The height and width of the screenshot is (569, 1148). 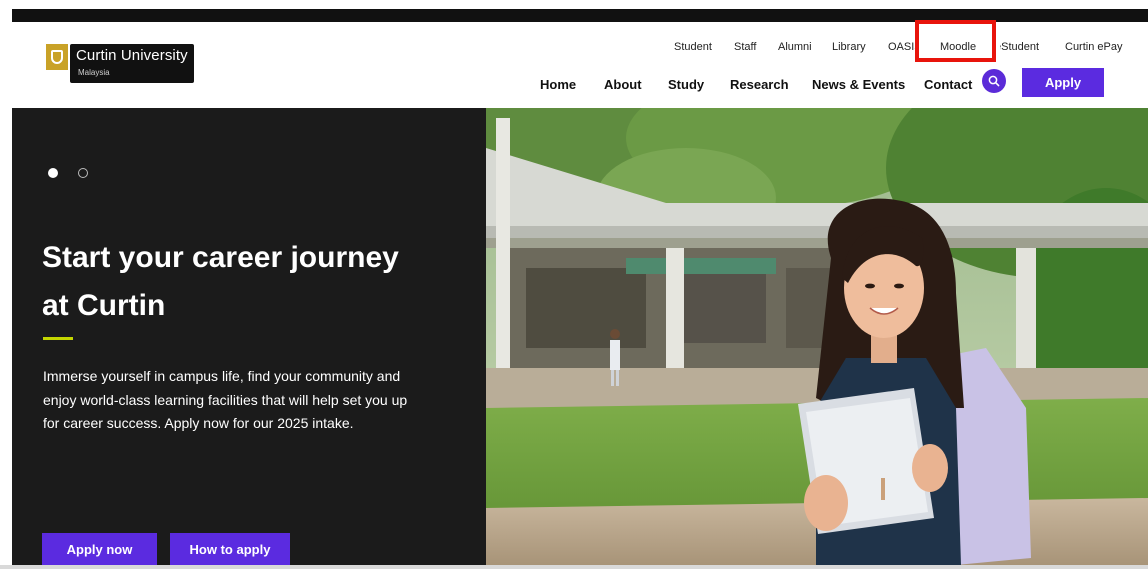 I want to click on logo-sub: Malaysia, so click(x=94, y=72).